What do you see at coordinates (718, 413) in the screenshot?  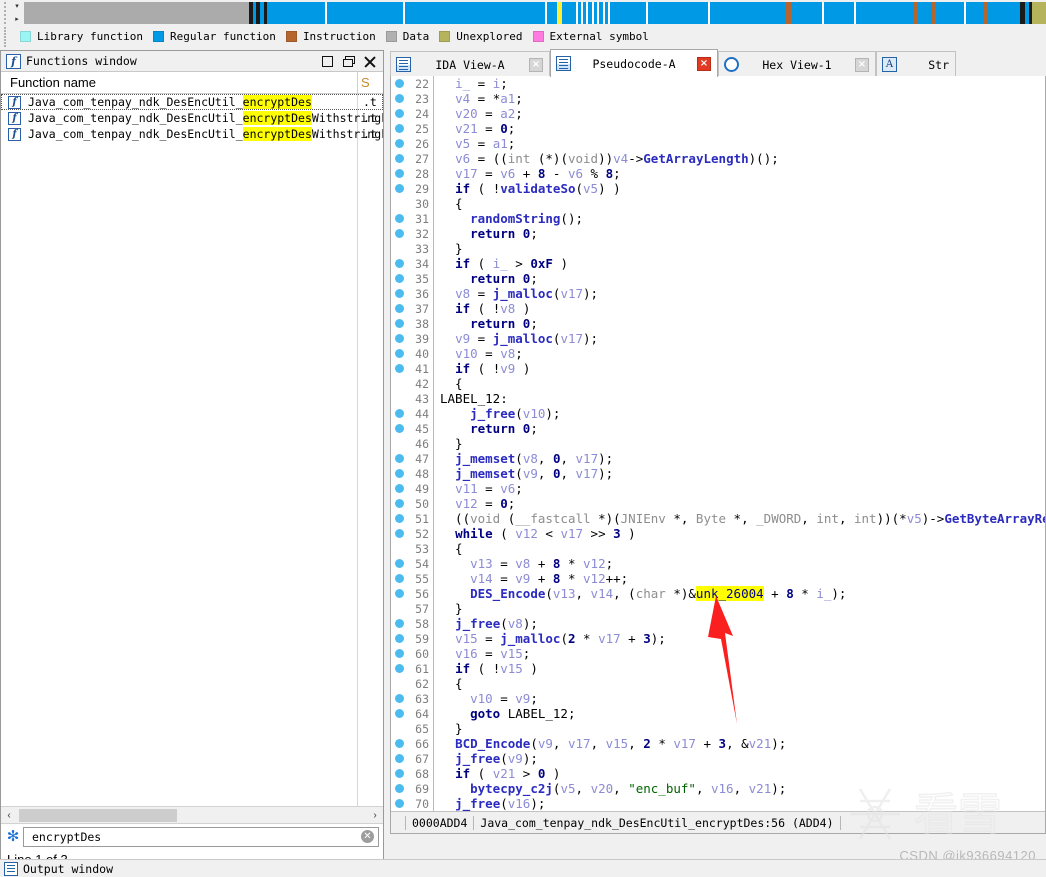 I see `code-line: 44 j_free(v10);` at bounding box center [718, 413].